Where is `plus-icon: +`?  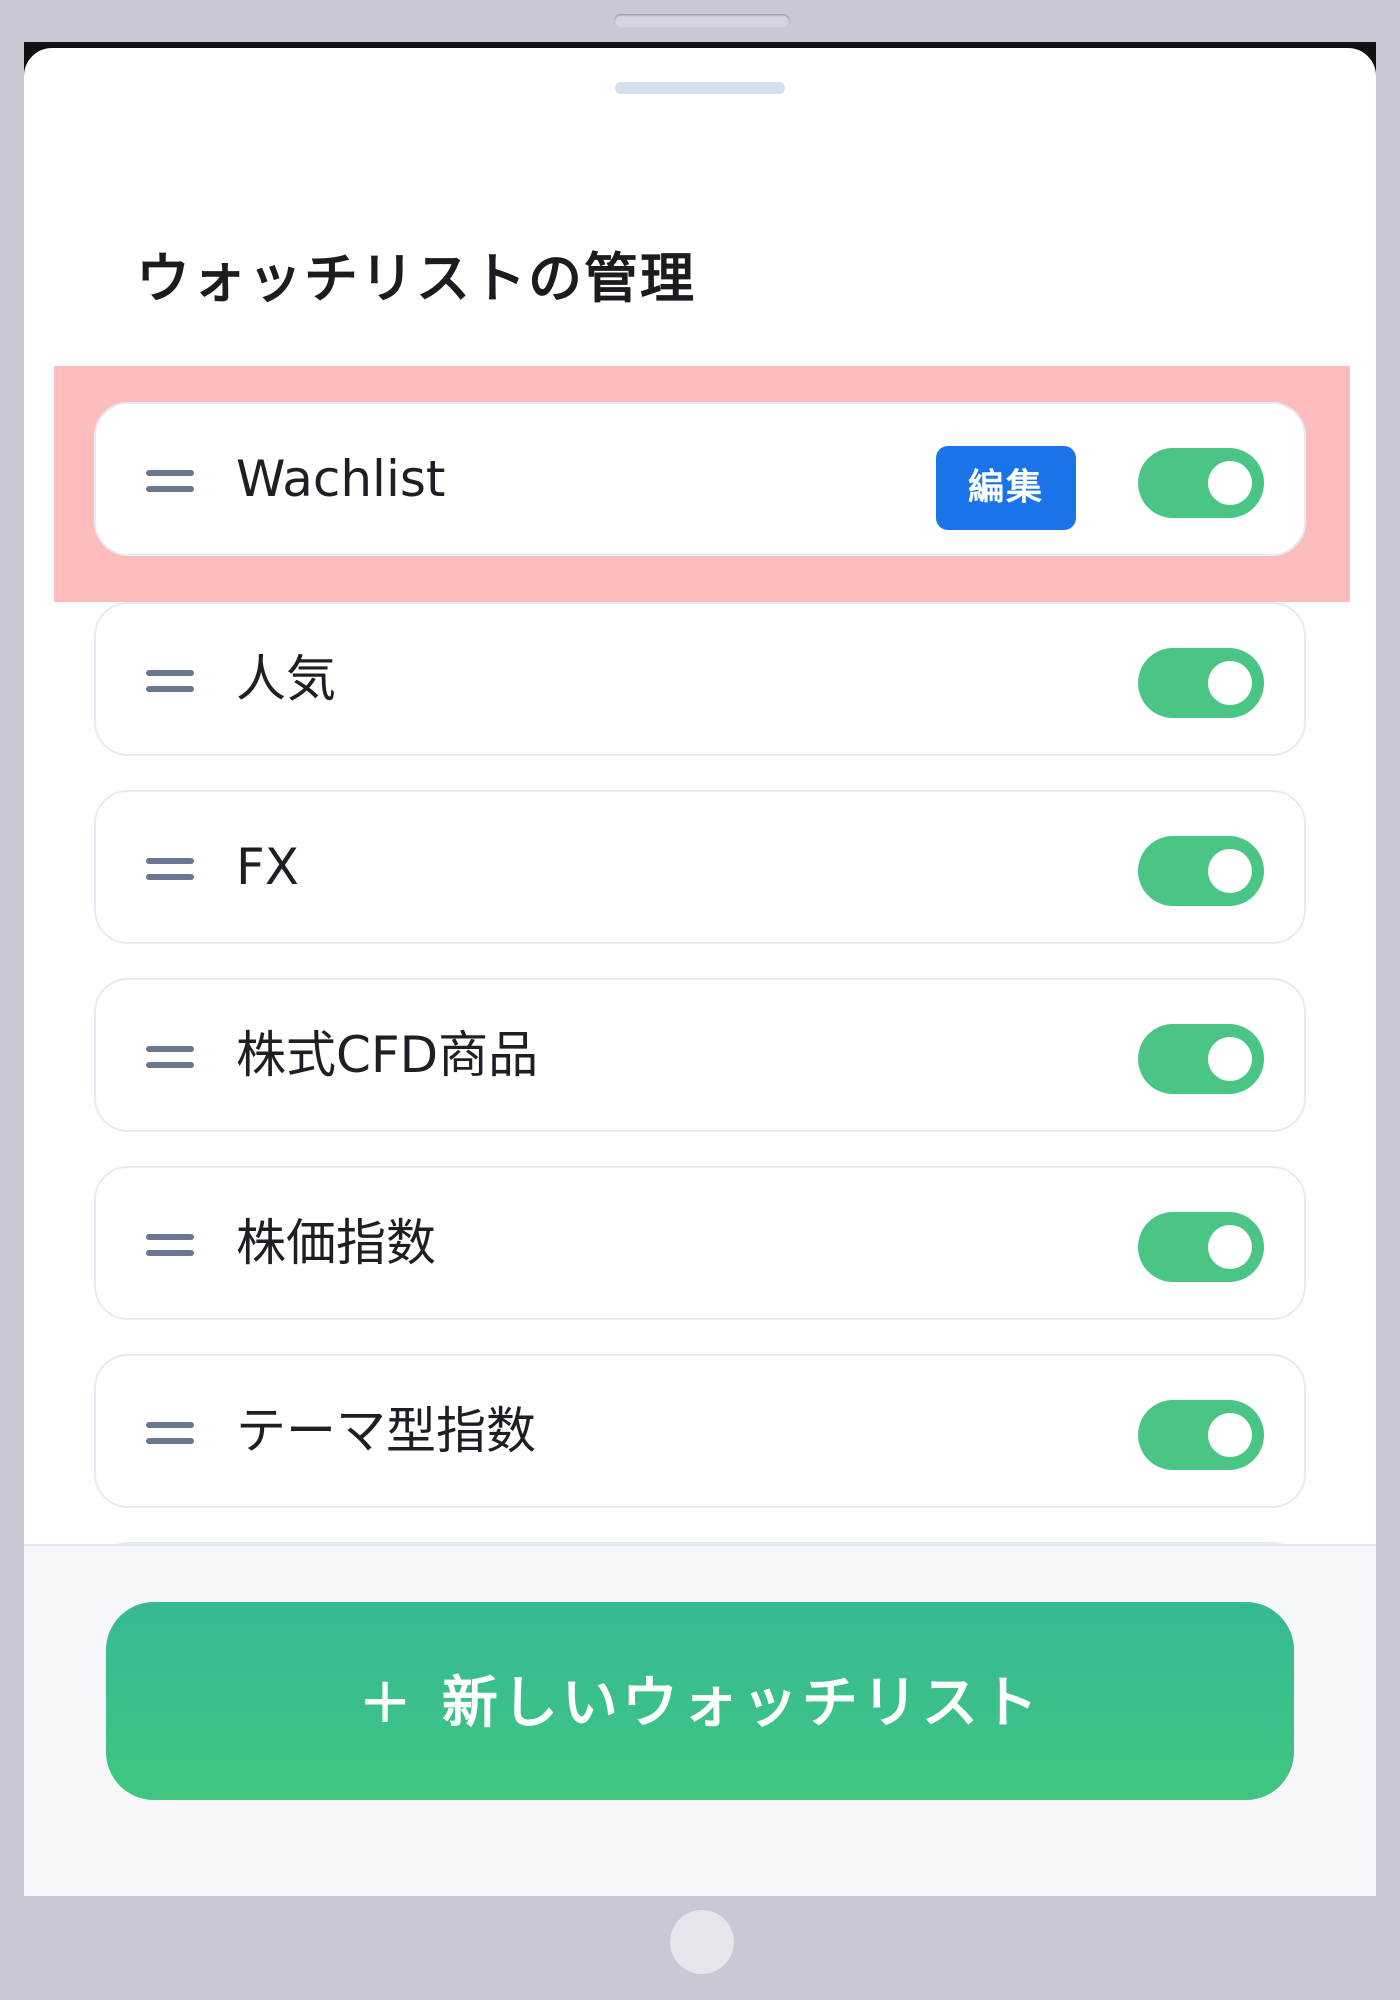
plus-icon: + is located at coordinates (387, 1701).